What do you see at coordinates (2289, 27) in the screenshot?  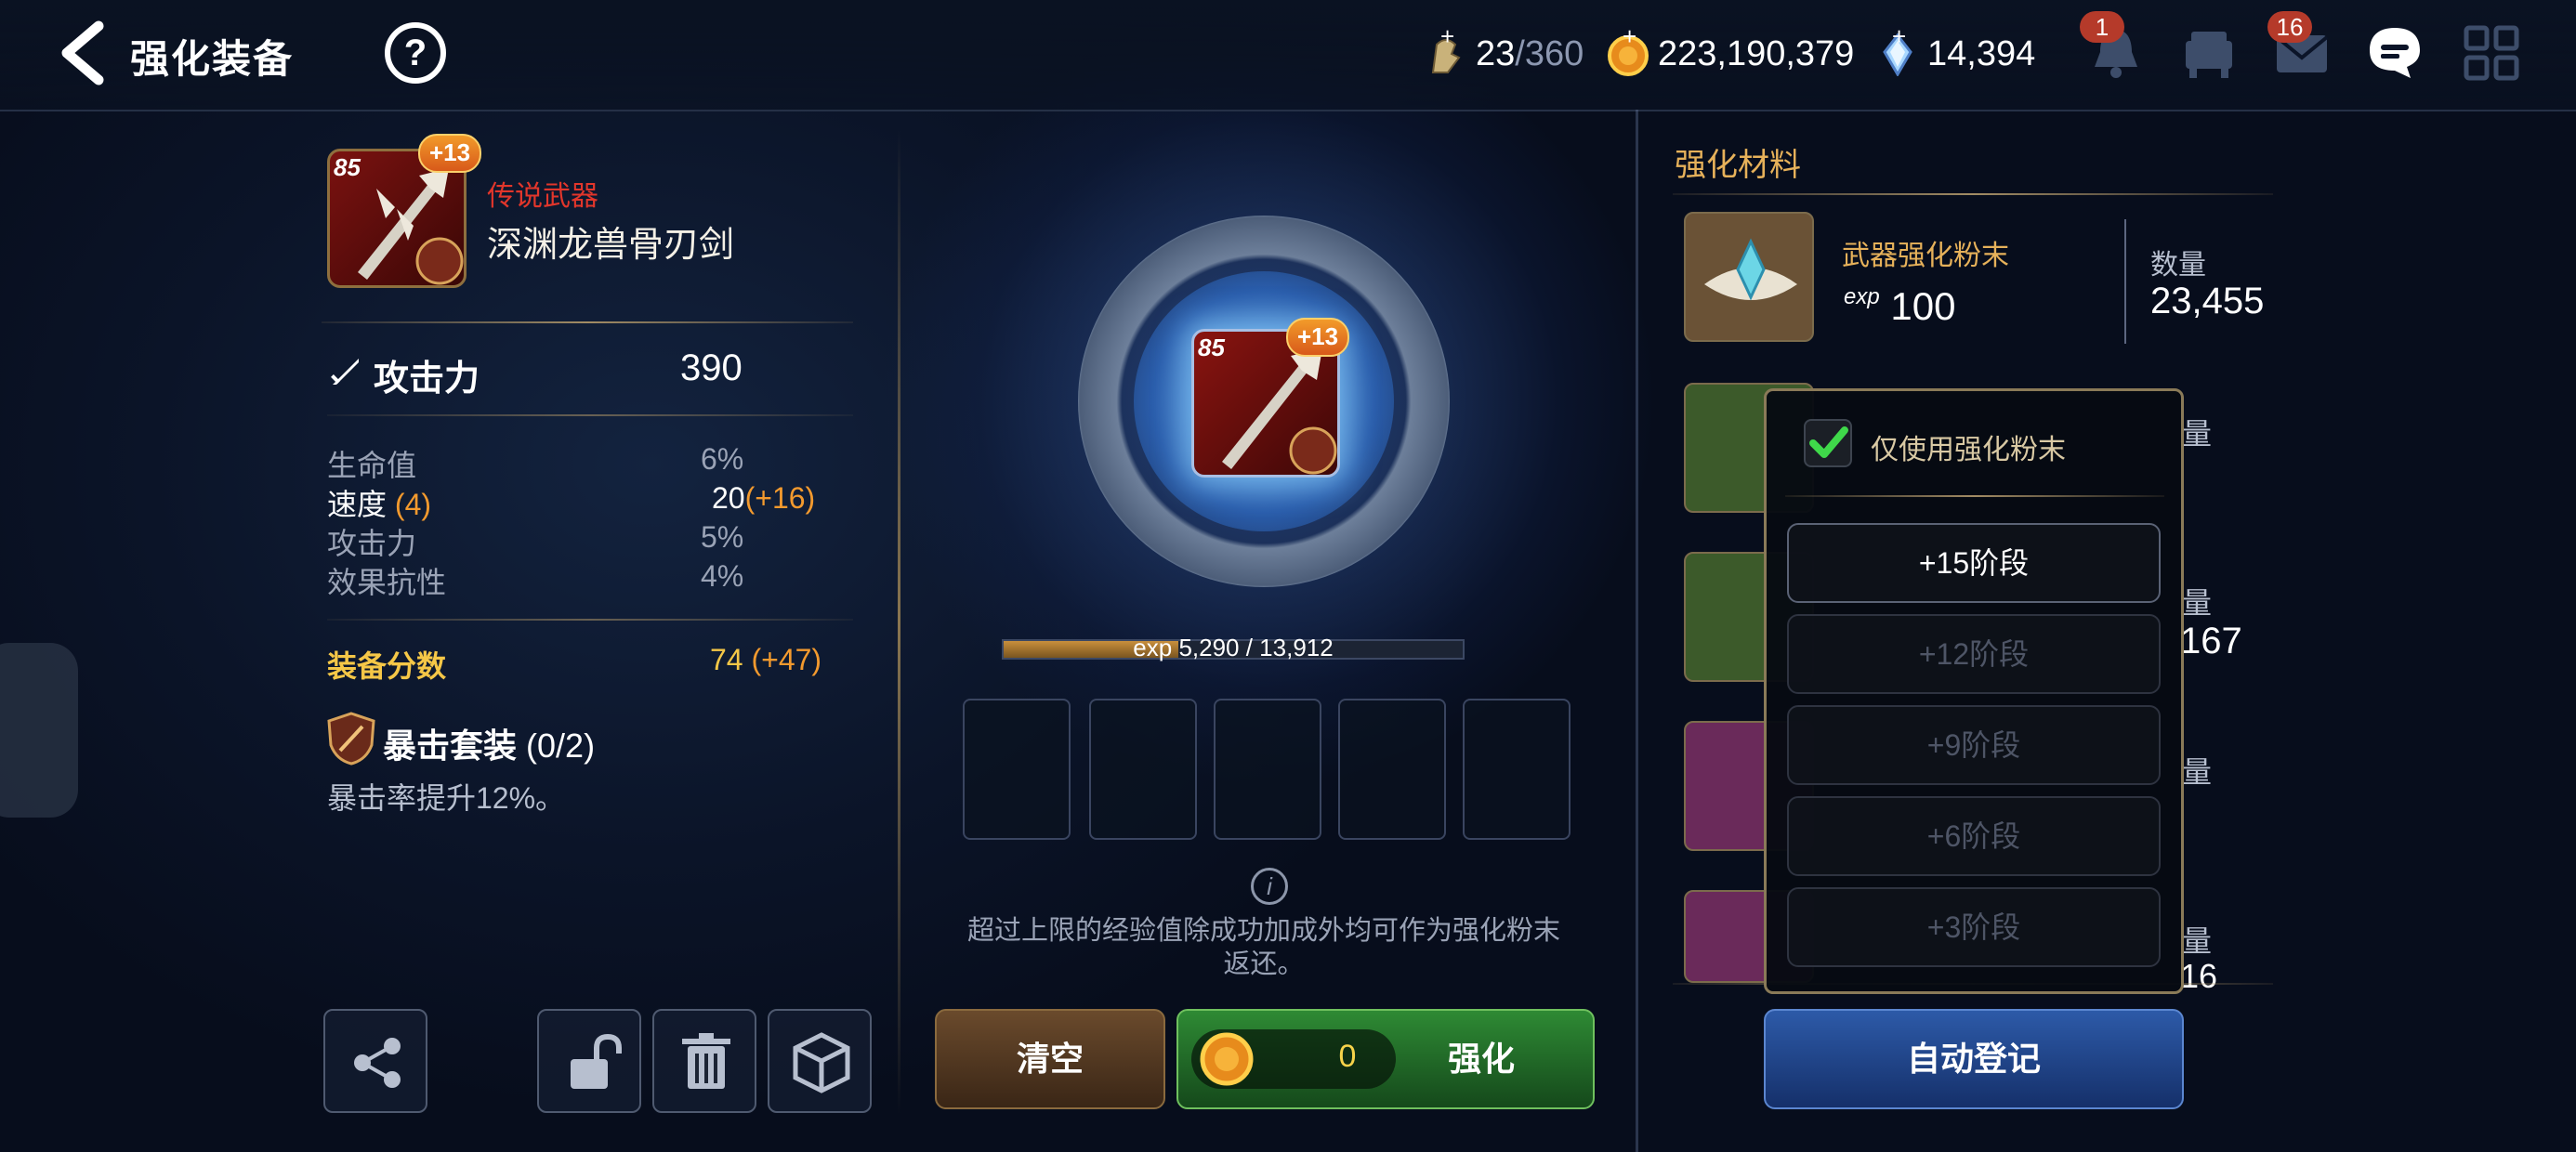 I see `mail-badge: 16` at bounding box center [2289, 27].